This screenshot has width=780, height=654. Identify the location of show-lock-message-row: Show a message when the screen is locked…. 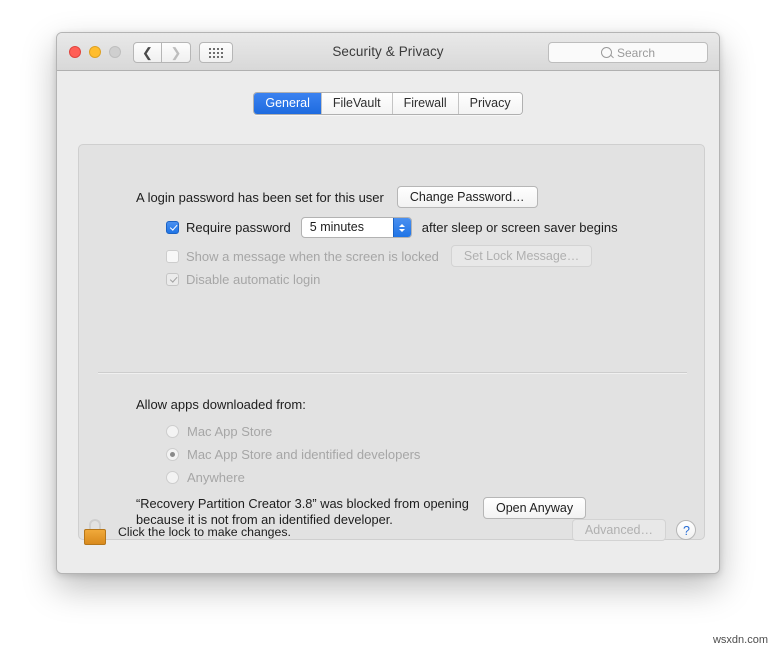
(379, 256).